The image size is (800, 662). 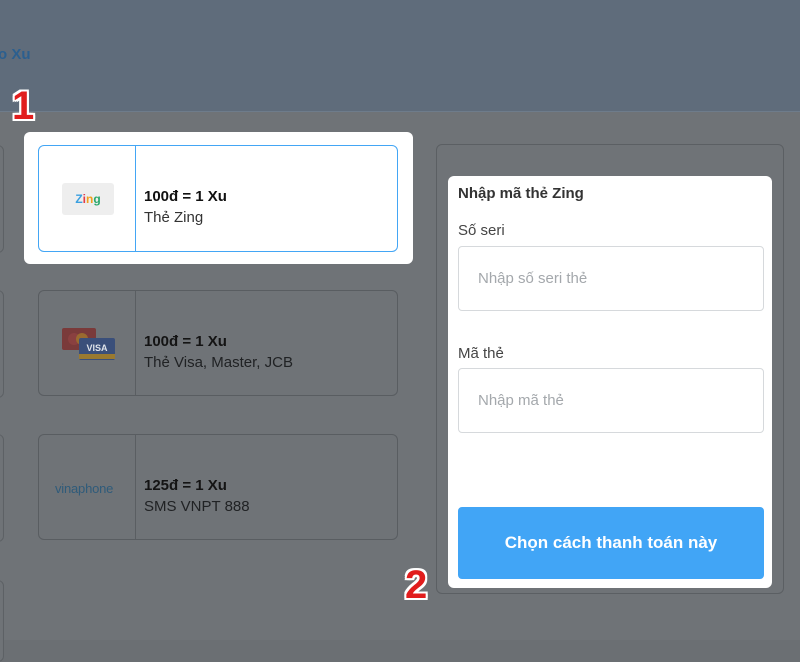 What do you see at coordinates (611, 400) in the screenshot?
I see `code-input` at bounding box center [611, 400].